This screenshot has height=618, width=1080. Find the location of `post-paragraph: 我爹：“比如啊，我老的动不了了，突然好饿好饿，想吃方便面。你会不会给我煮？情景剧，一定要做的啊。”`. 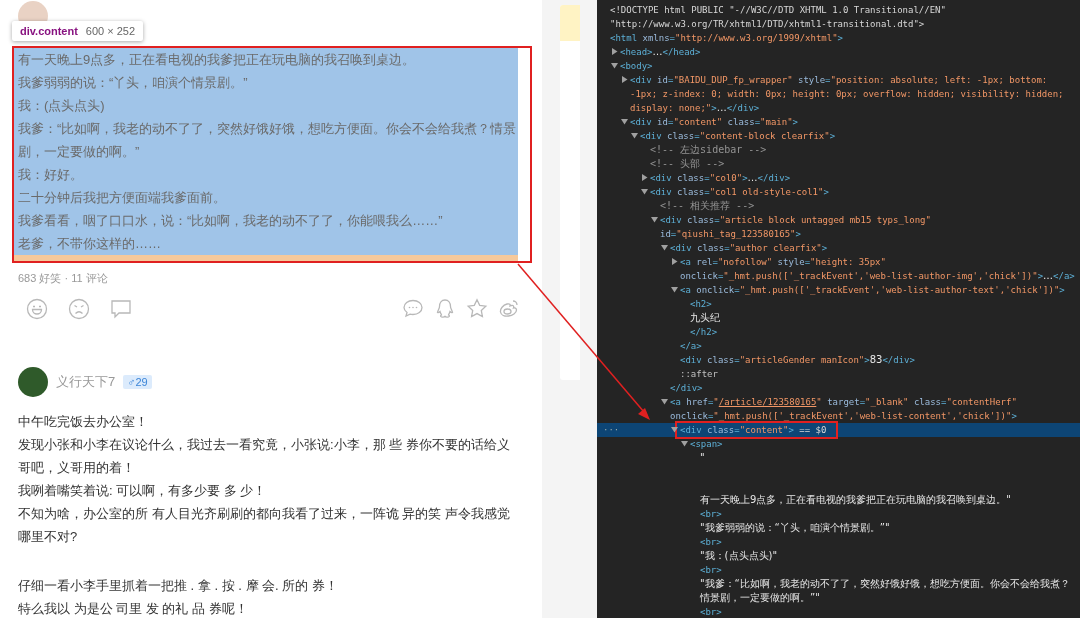

post-paragraph: 我爹：“比如啊，我老的动不了了，突然好饿好饿，想吃方便面。你会不会给我煮？情景剧，一定要做的啊。” is located at coordinates (268, 140).